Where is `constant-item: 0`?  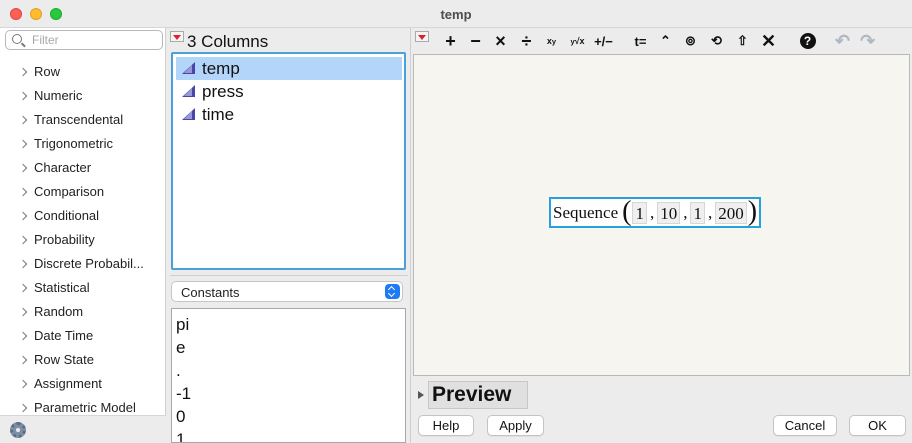
constant-item: 0 is located at coordinates (180, 417).